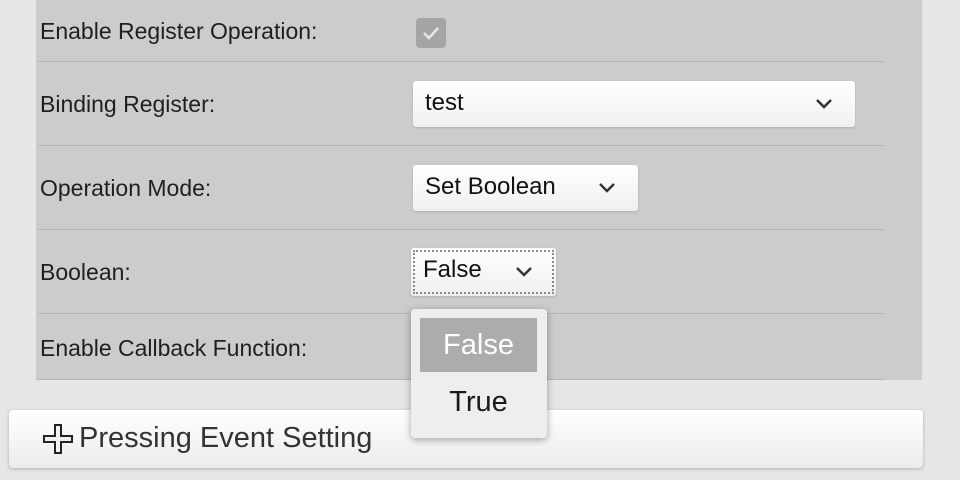  I want to click on enable-callback-label: Enable Callback Function:, so click(174, 348).